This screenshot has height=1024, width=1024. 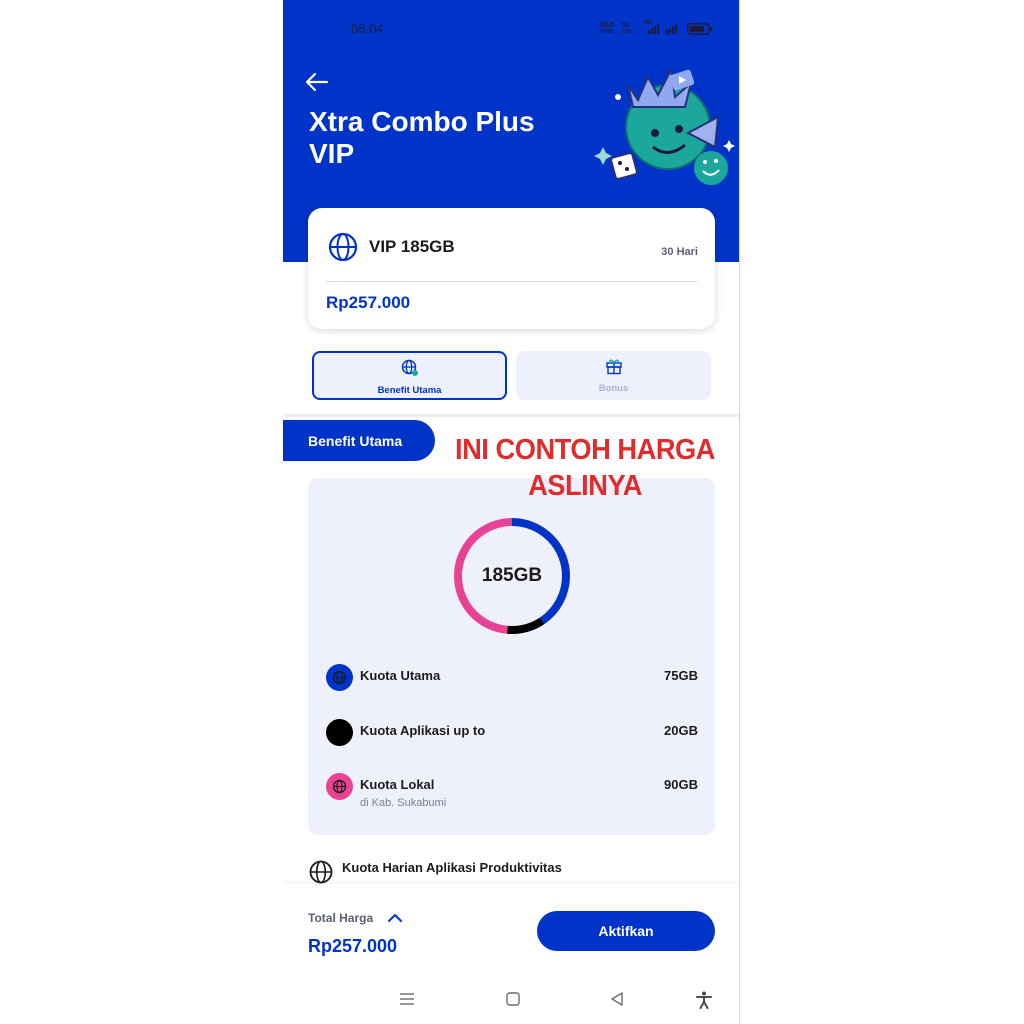 What do you see at coordinates (359, 440) in the screenshot?
I see `section-title: Benefit Utama` at bounding box center [359, 440].